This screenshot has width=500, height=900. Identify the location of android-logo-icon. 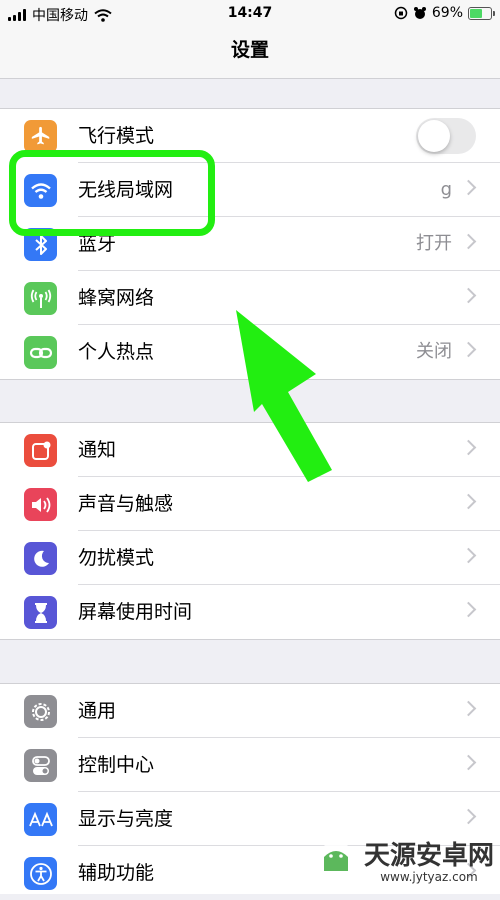
(335, 863).